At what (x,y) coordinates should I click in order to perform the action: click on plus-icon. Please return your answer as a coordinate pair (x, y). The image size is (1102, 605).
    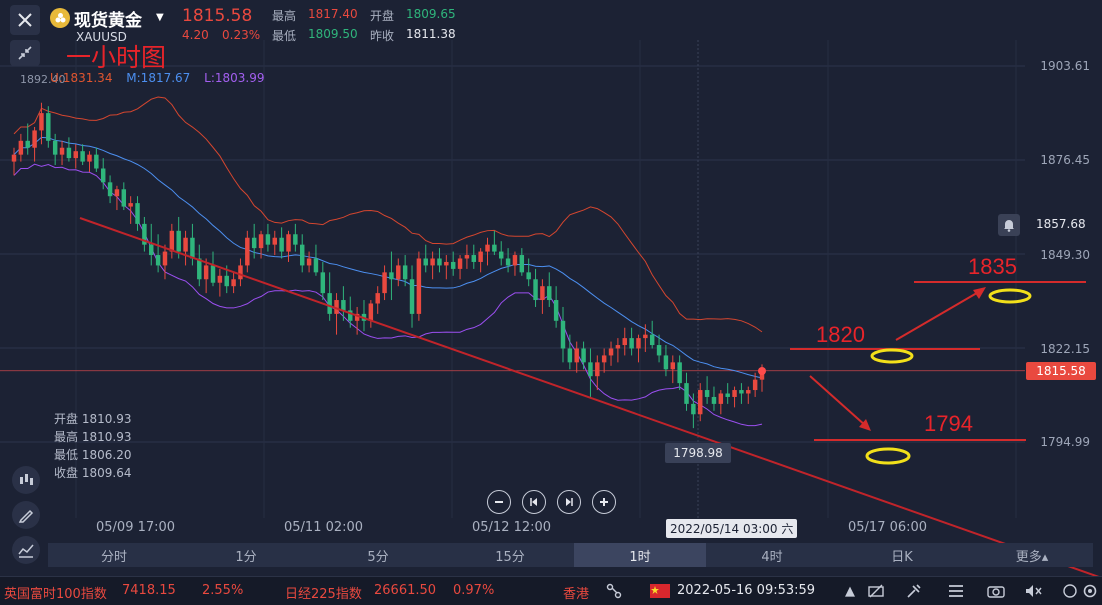
    Looking at the image, I should click on (604, 502).